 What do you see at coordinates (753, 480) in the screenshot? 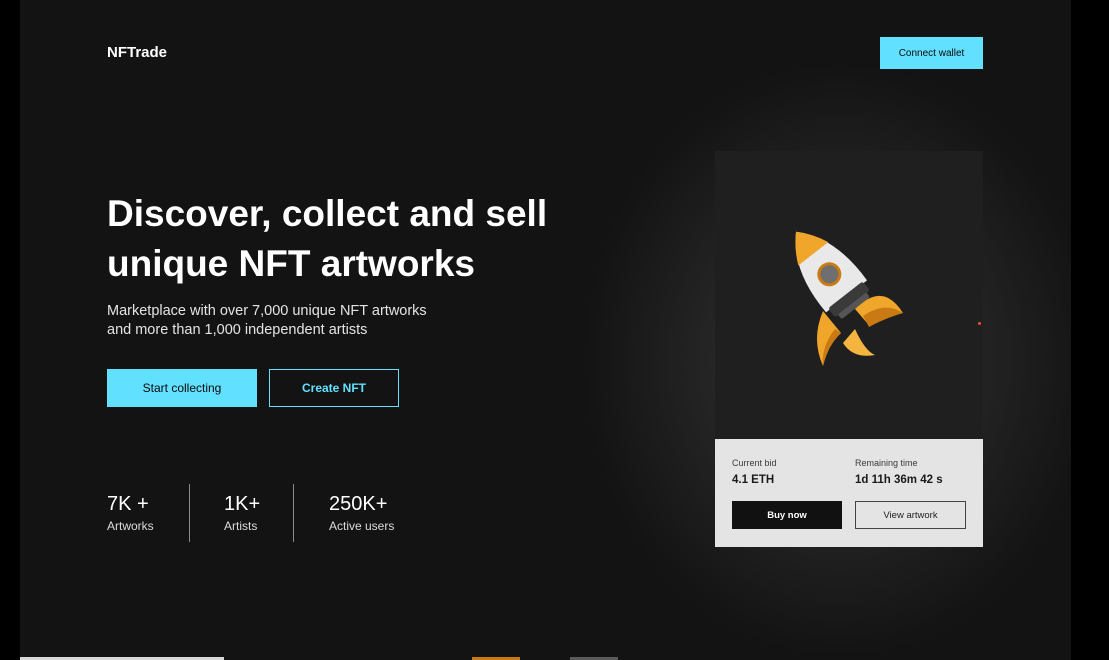
I see `current-bid-value: 4.1 ETH` at bounding box center [753, 480].